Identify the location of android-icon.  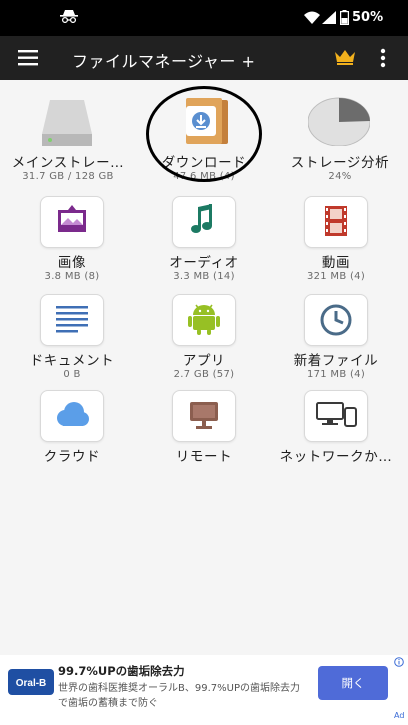
(204, 320).